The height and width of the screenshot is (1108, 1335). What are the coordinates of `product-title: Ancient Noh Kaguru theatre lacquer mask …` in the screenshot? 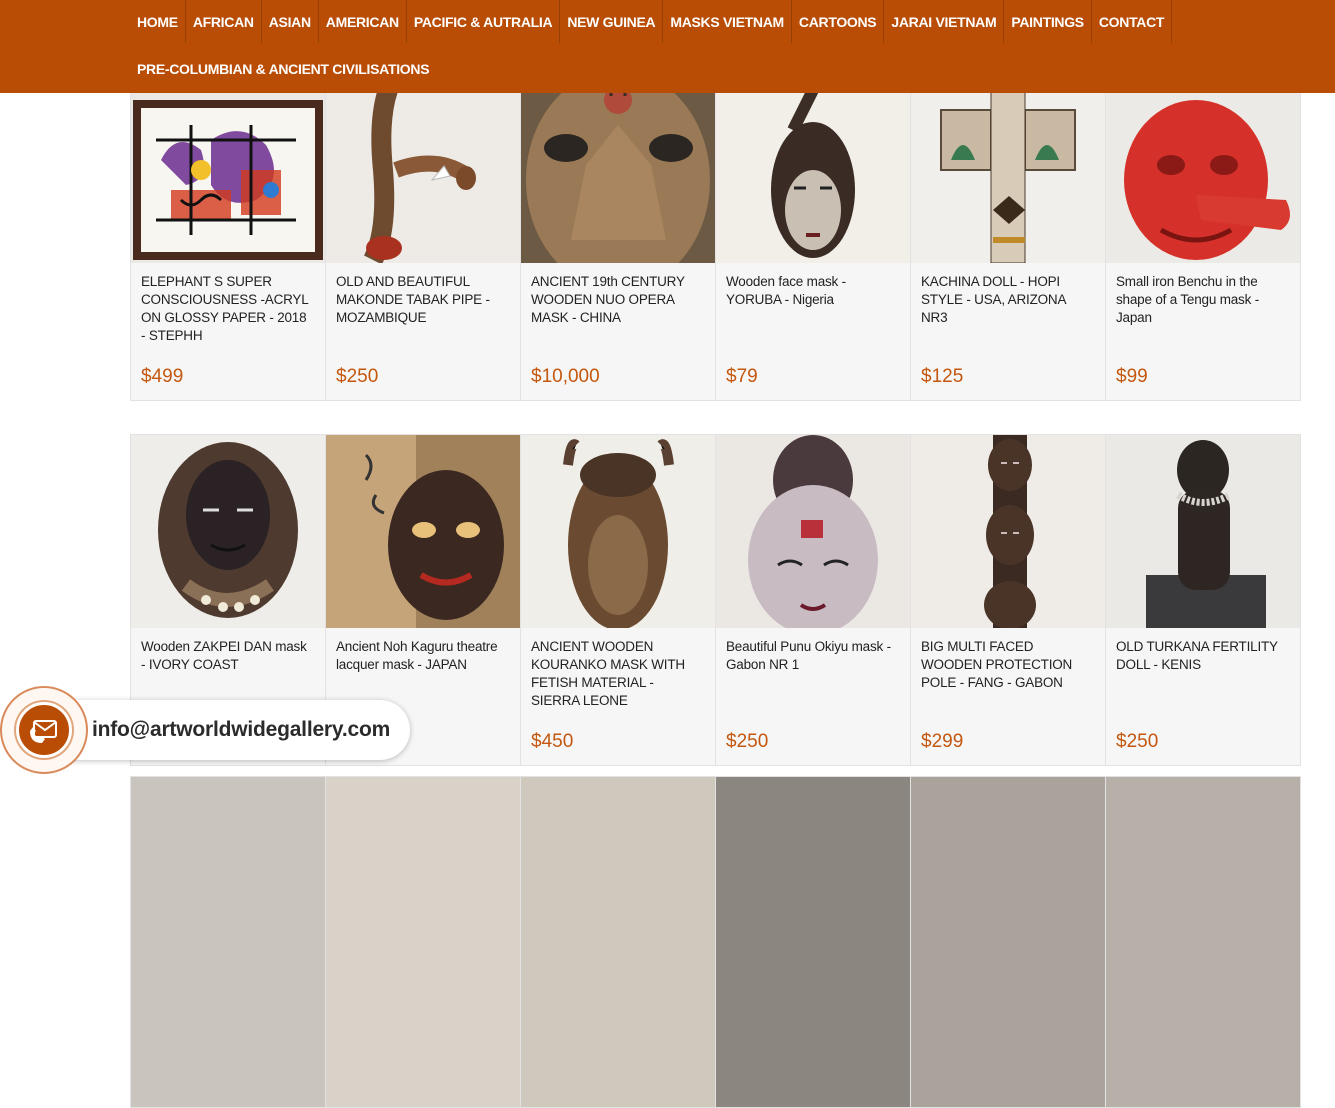 It's located at (422, 656).